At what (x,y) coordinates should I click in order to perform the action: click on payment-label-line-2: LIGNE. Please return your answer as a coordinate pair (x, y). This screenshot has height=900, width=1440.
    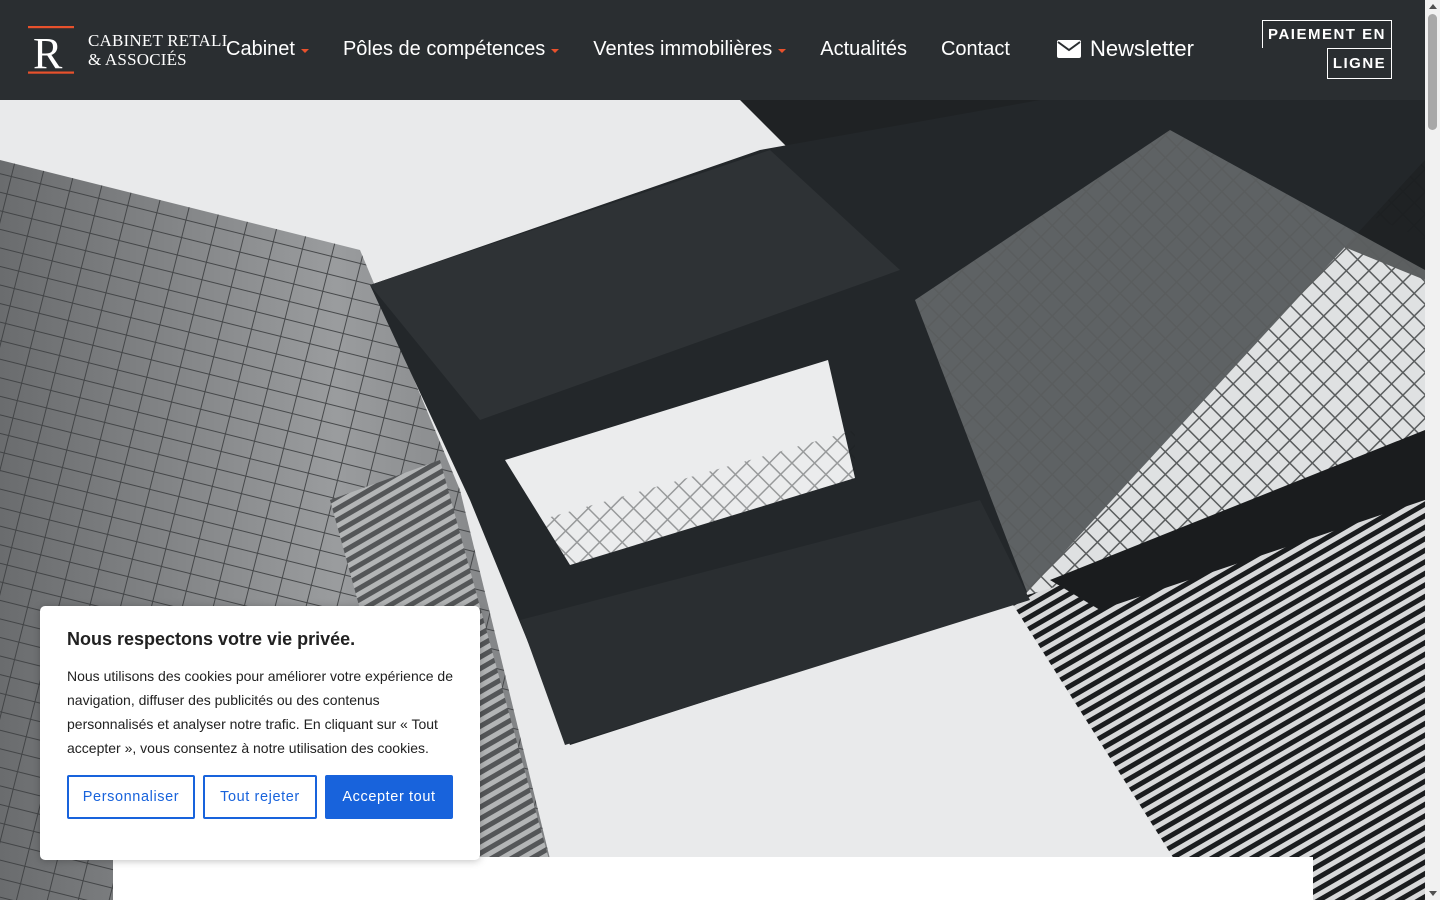
    Looking at the image, I should click on (1359, 63).